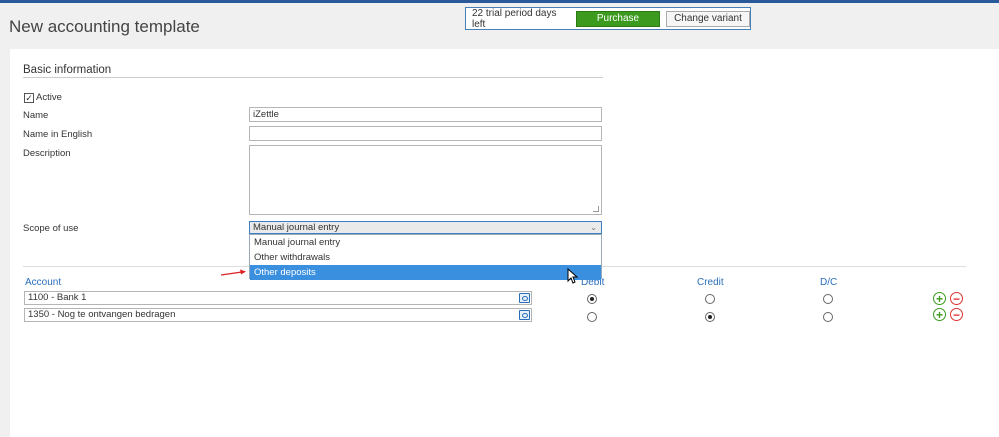 The image size is (999, 437). I want to click on description-label: Description, so click(47, 153).